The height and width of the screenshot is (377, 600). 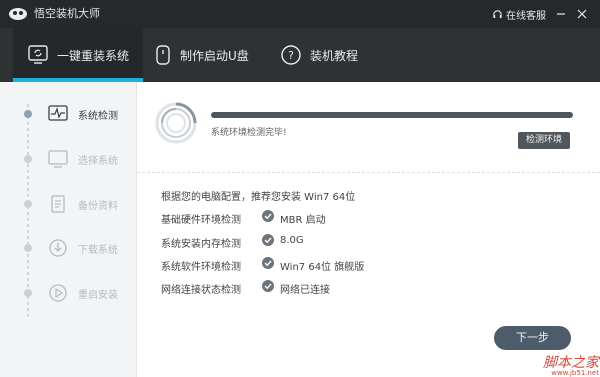 What do you see at coordinates (526, 16) in the screenshot?
I see `online-service-label: 在线客服` at bounding box center [526, 16].